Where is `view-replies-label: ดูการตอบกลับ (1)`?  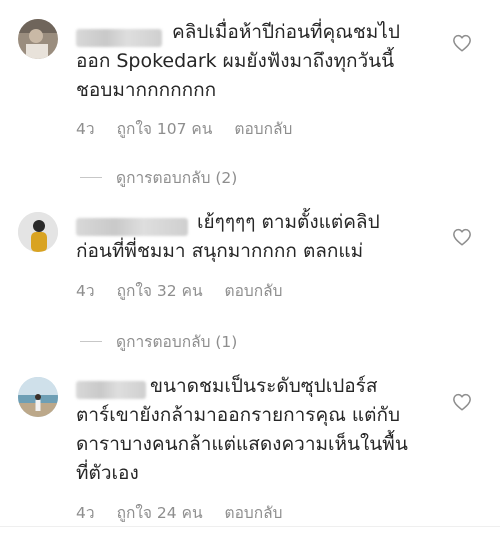
view-replies-label: ดูการตอบกลับ (1) is located at coordinates (177, 342).